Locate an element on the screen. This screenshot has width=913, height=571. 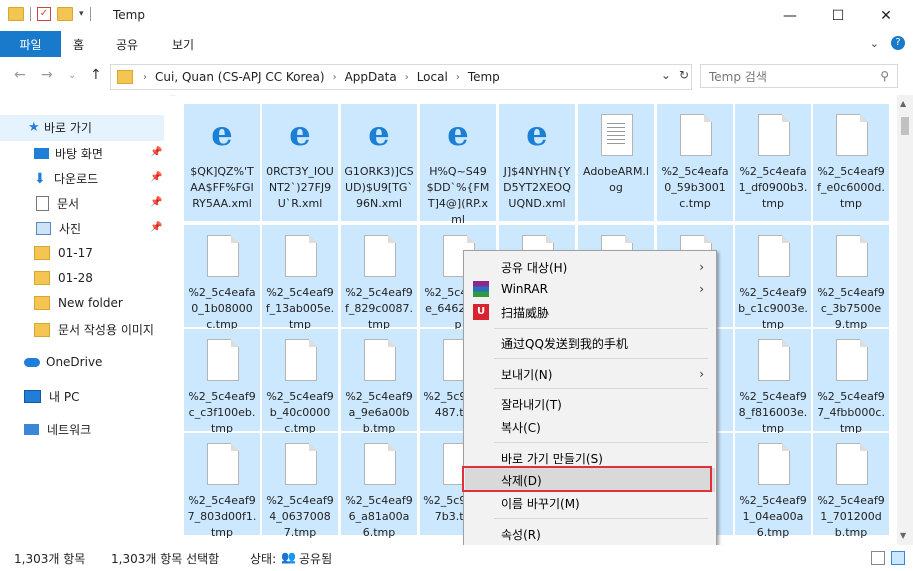
refresh-icon: ↻ is located at coordinates (684, 75).